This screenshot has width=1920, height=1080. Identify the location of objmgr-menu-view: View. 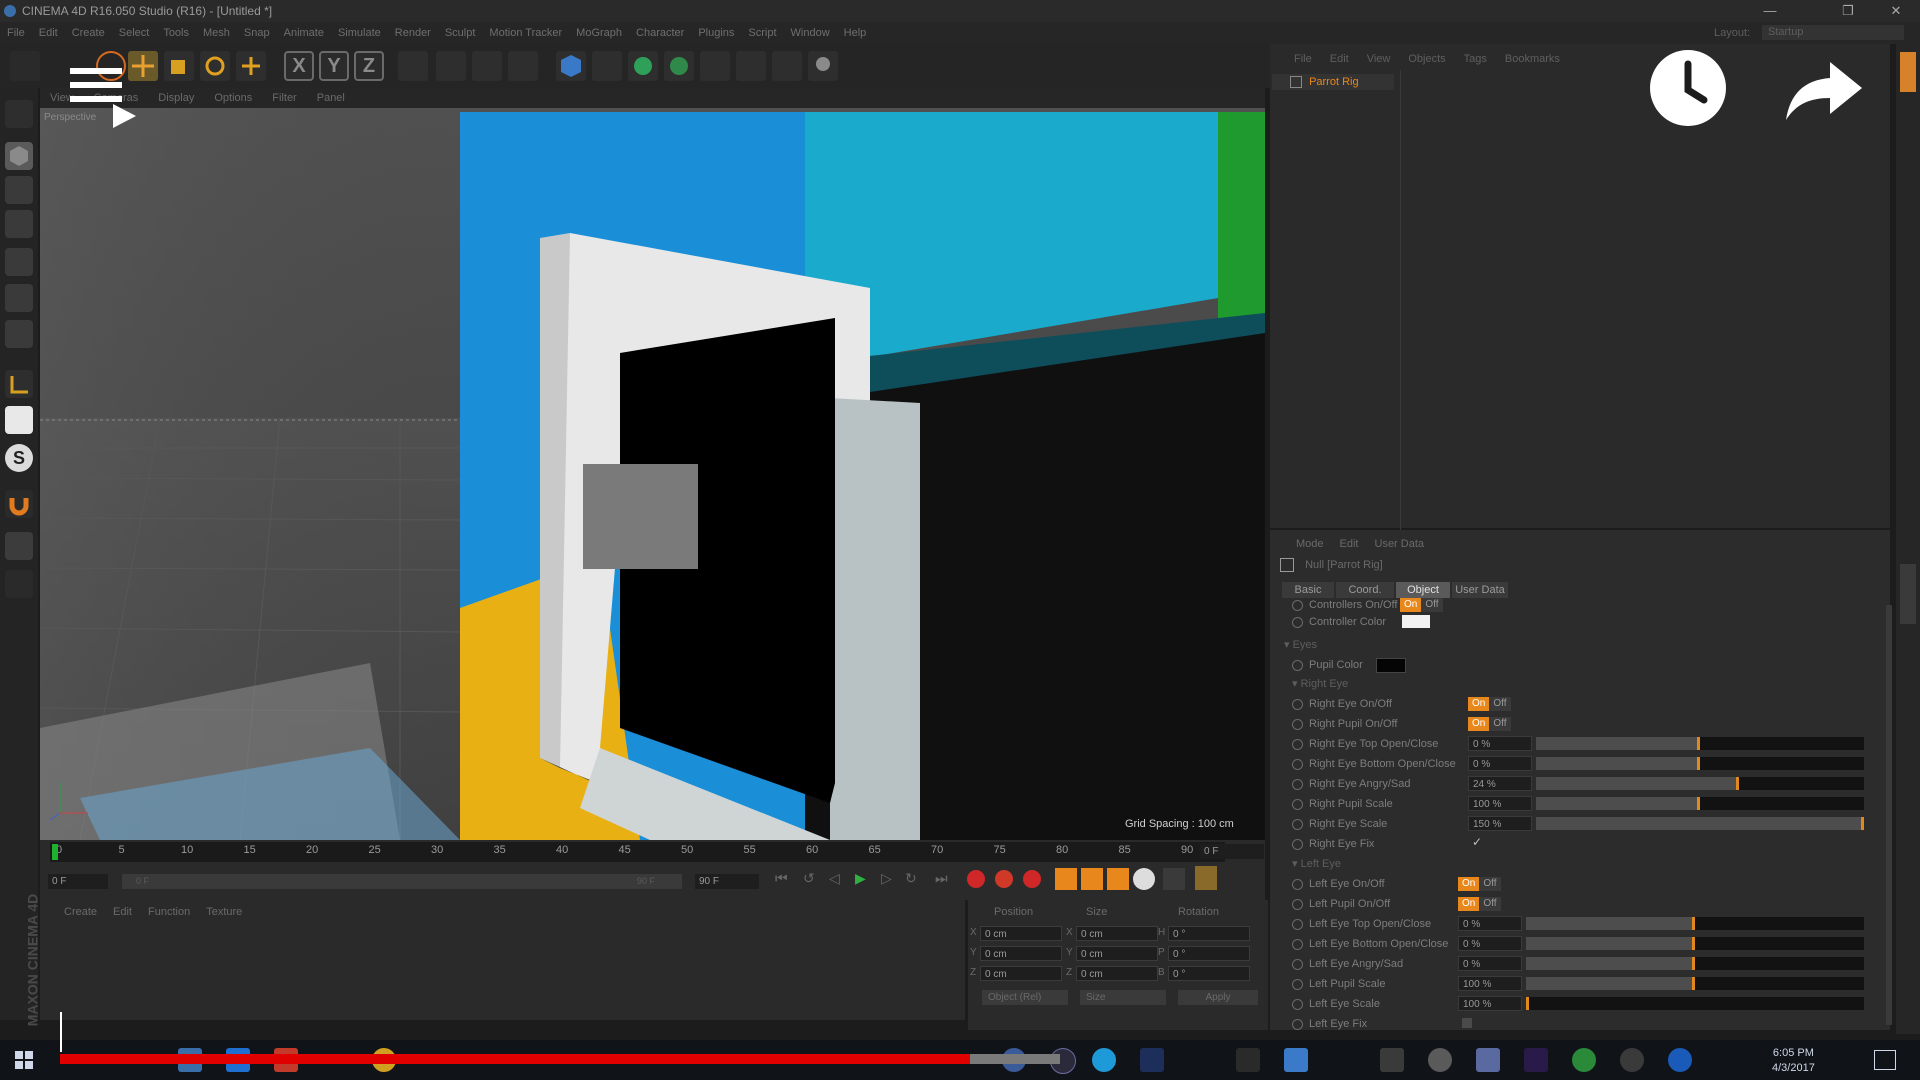
(1379, 59).